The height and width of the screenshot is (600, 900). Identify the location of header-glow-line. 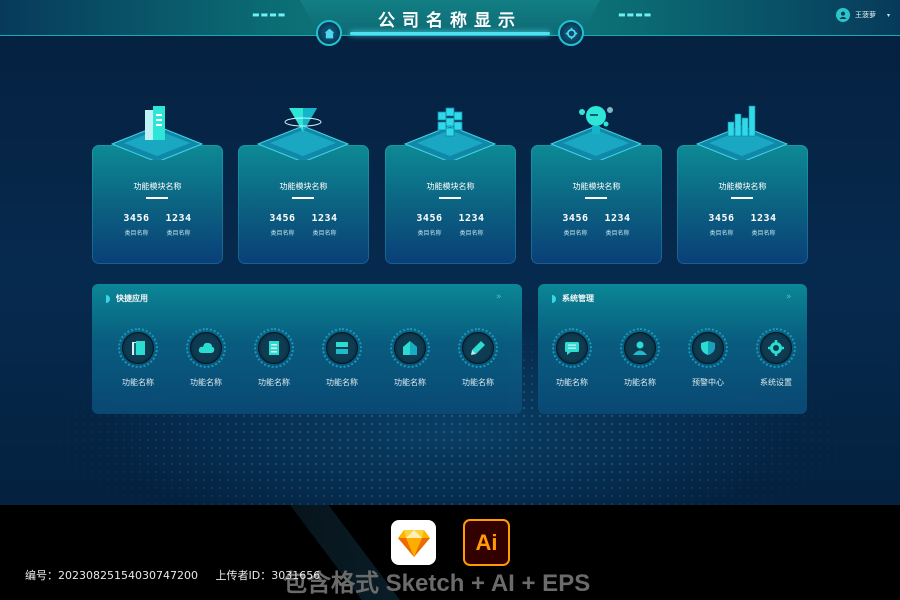
(450, 33).